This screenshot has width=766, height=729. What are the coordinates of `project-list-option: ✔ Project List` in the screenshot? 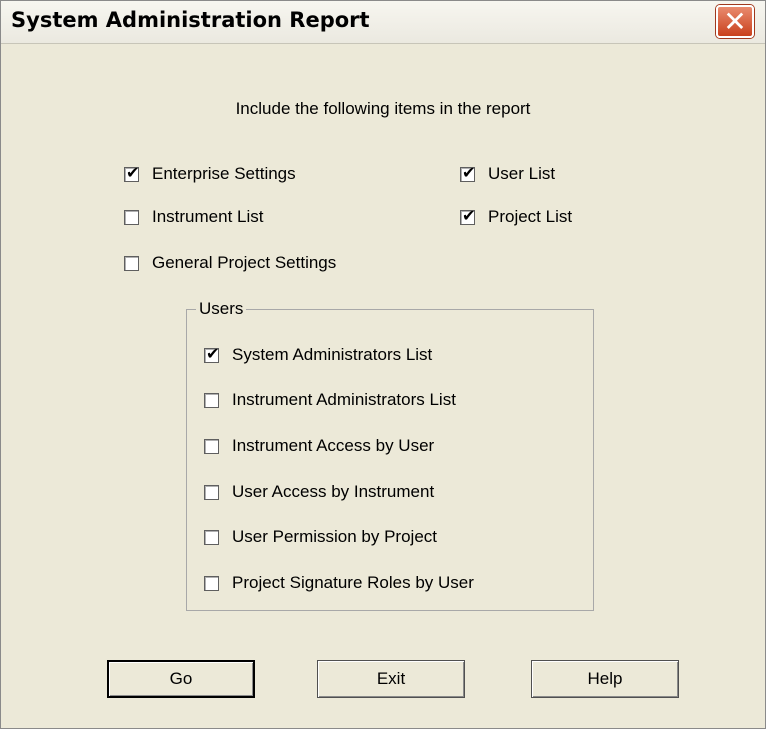 It's located at (516, 217).